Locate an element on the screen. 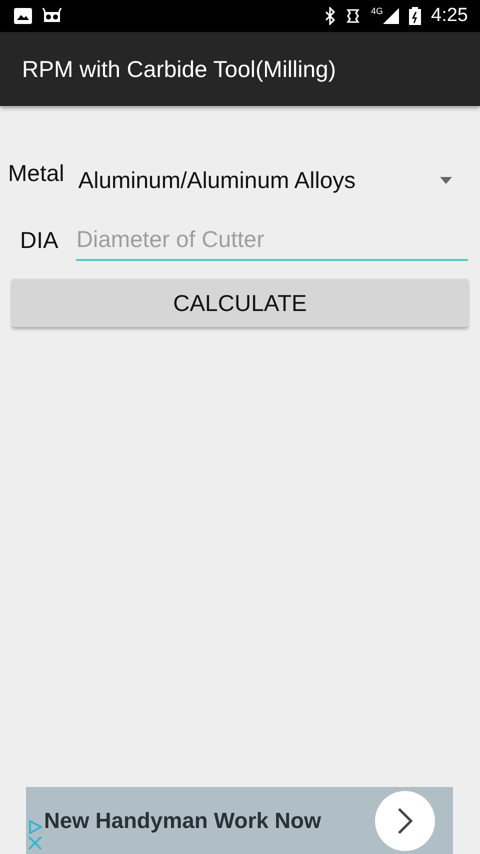 The image size is (480, 854). dropdown-arrow-icon is located at coordinates (446, 180).